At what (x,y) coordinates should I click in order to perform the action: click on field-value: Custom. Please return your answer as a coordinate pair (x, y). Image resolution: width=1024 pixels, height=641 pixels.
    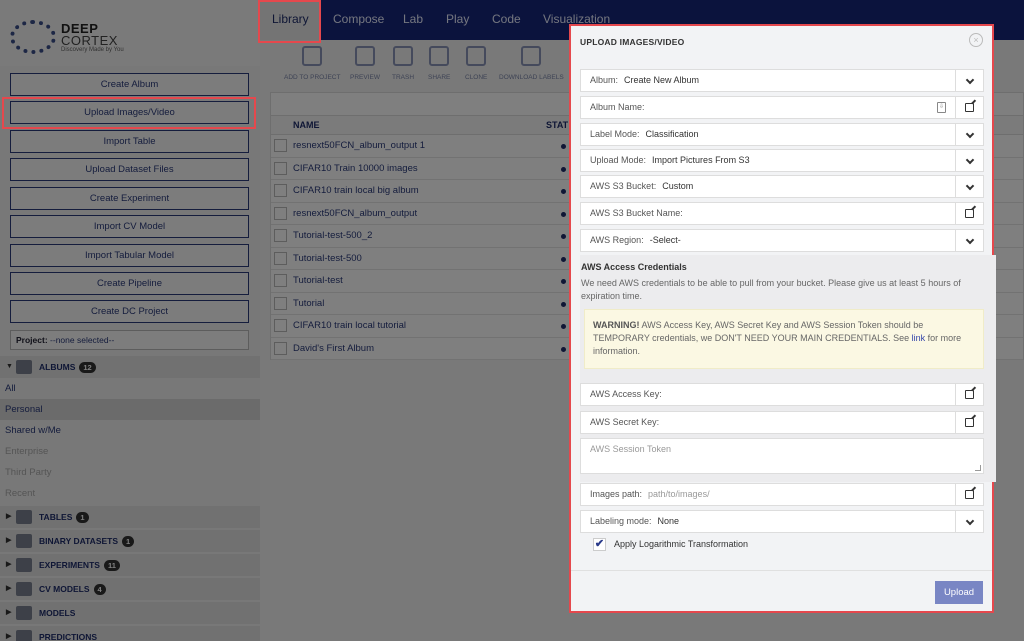
    Looking at the image, I should click on (678, 186).